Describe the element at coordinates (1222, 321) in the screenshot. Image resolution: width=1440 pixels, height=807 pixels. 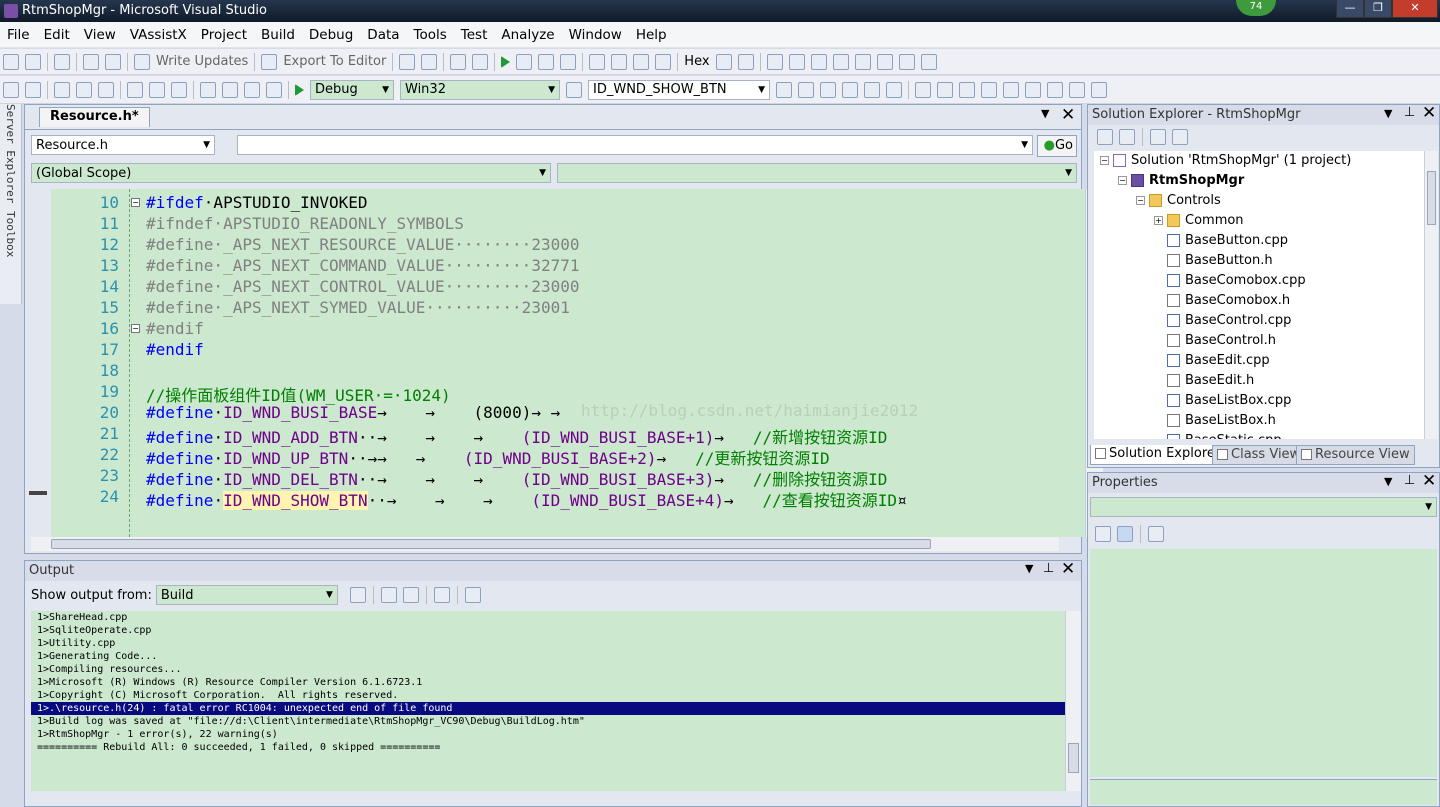
I see `tree-item: BaseControl.cpp` at that location.